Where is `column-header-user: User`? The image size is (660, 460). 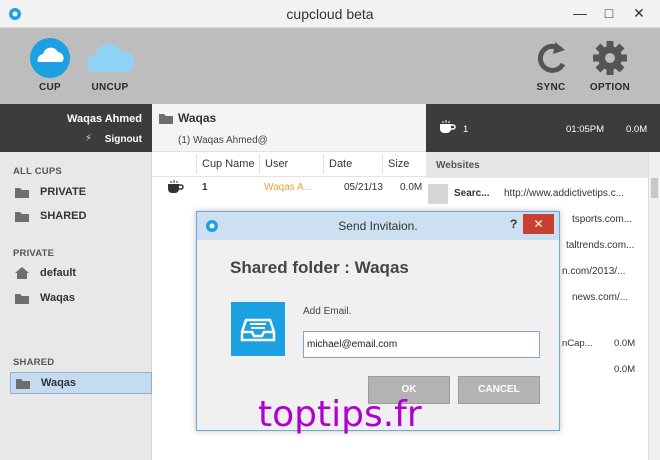 column-header-user: User is located at coordinates (276, 164).